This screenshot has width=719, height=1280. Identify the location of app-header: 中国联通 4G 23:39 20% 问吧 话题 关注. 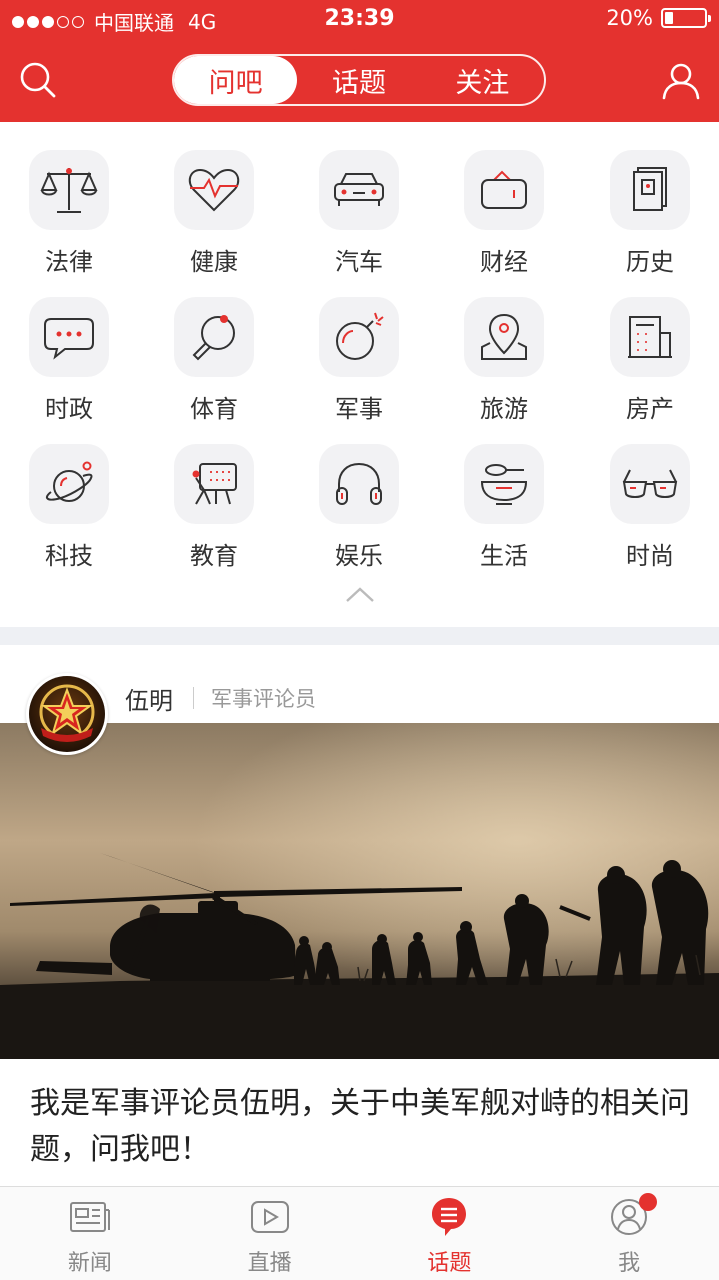
(359, 61).